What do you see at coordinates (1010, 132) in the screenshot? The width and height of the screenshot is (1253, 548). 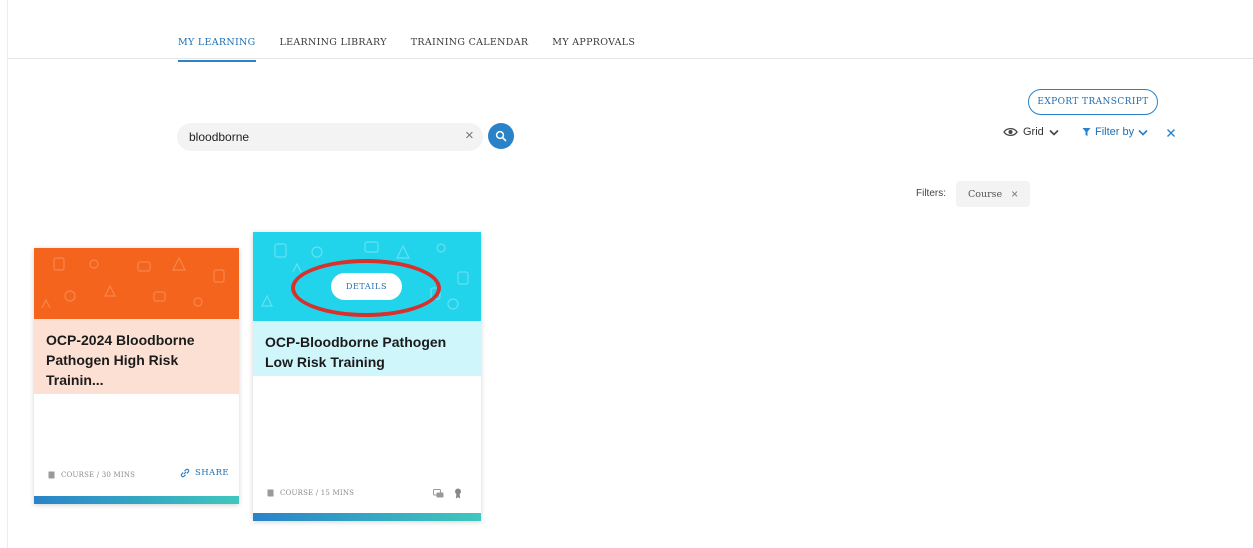 I see `eye-icon` at bounding box center [1010, 132].